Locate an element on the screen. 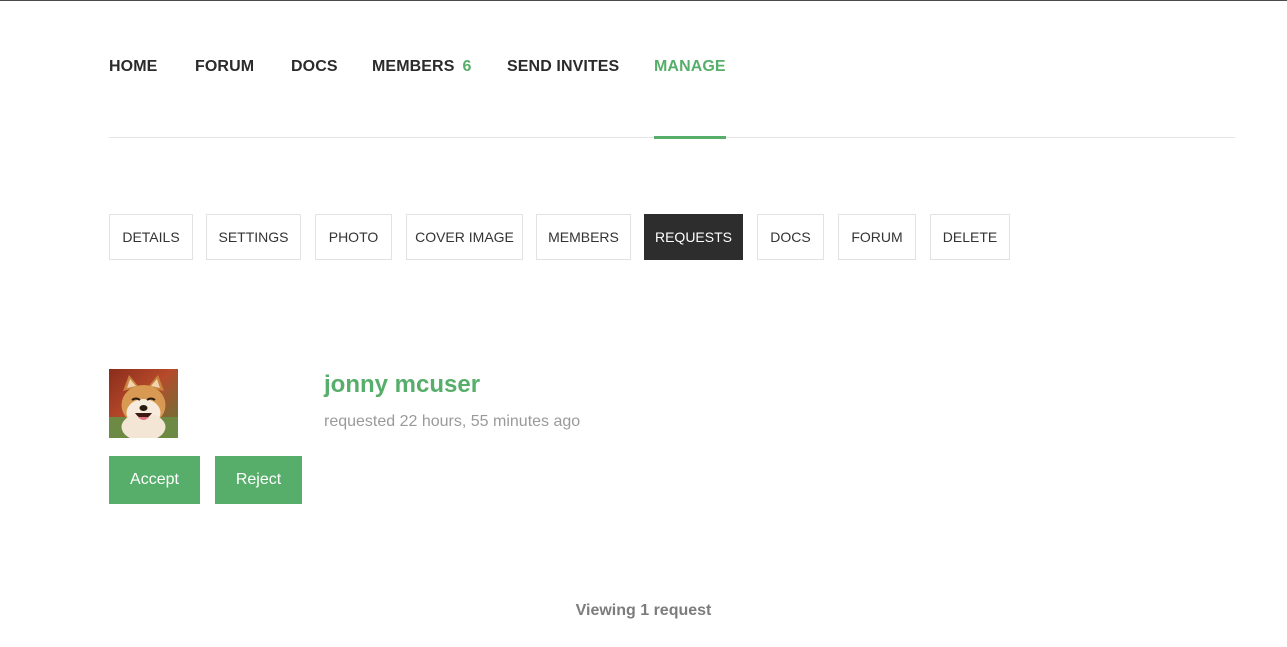  subnav-settings: SETTINGS is located at coordinates (253, 237).